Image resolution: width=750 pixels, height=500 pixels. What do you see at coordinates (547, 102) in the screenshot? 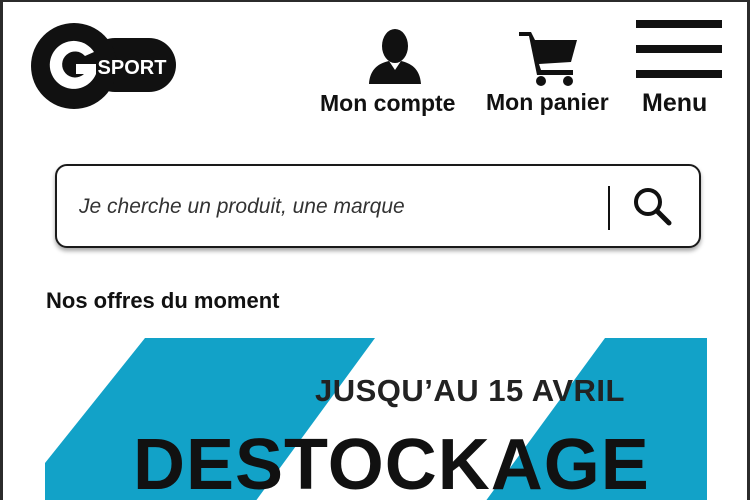
I see `cart-label: Mon panier` at bounding box center [547, 102].